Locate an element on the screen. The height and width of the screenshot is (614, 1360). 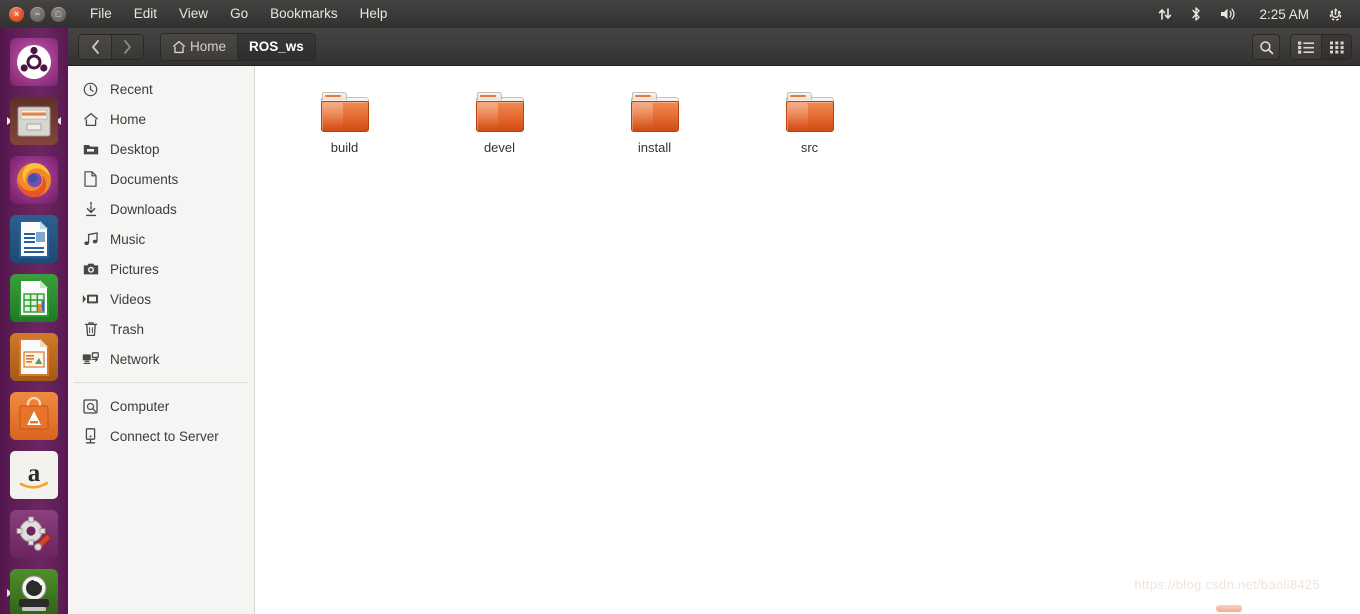
sidebar-item-downloads: Downloads is located at coordinates (161, 209).